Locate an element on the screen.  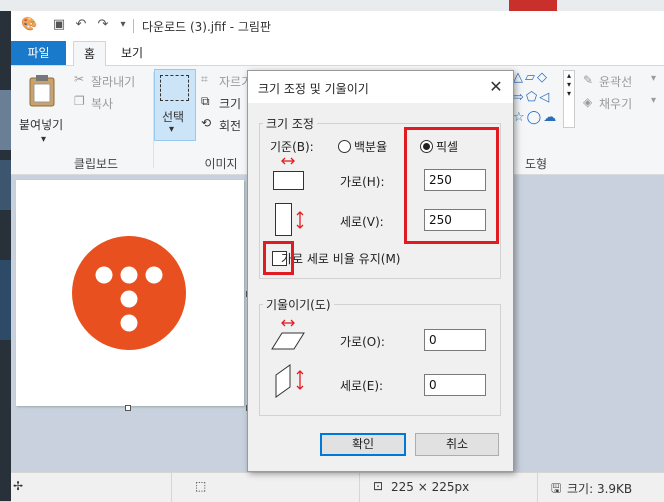
skew-group-label: 기울이기(도) is located at coordinates (298, 304).